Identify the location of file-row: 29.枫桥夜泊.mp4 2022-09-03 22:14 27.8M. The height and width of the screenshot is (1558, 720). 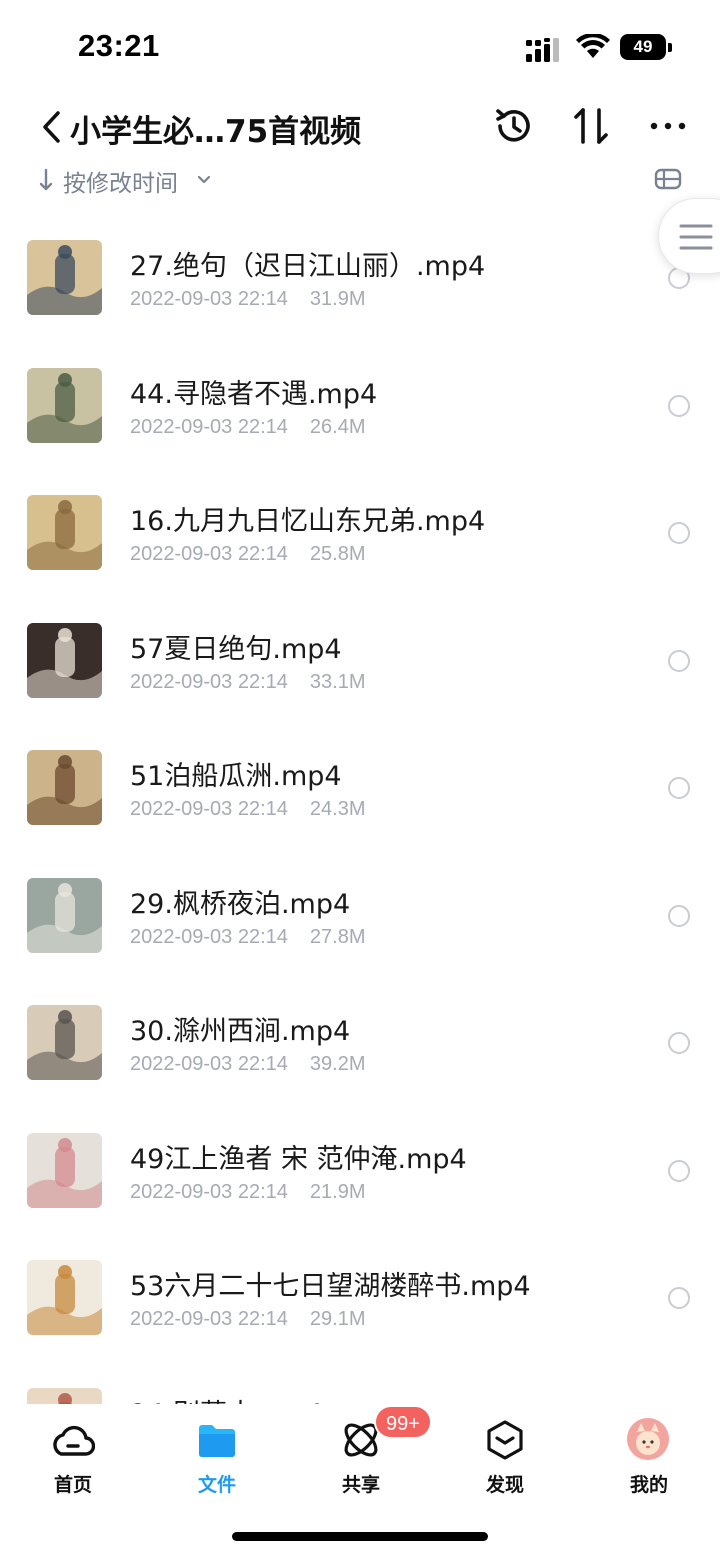
(360, 915).